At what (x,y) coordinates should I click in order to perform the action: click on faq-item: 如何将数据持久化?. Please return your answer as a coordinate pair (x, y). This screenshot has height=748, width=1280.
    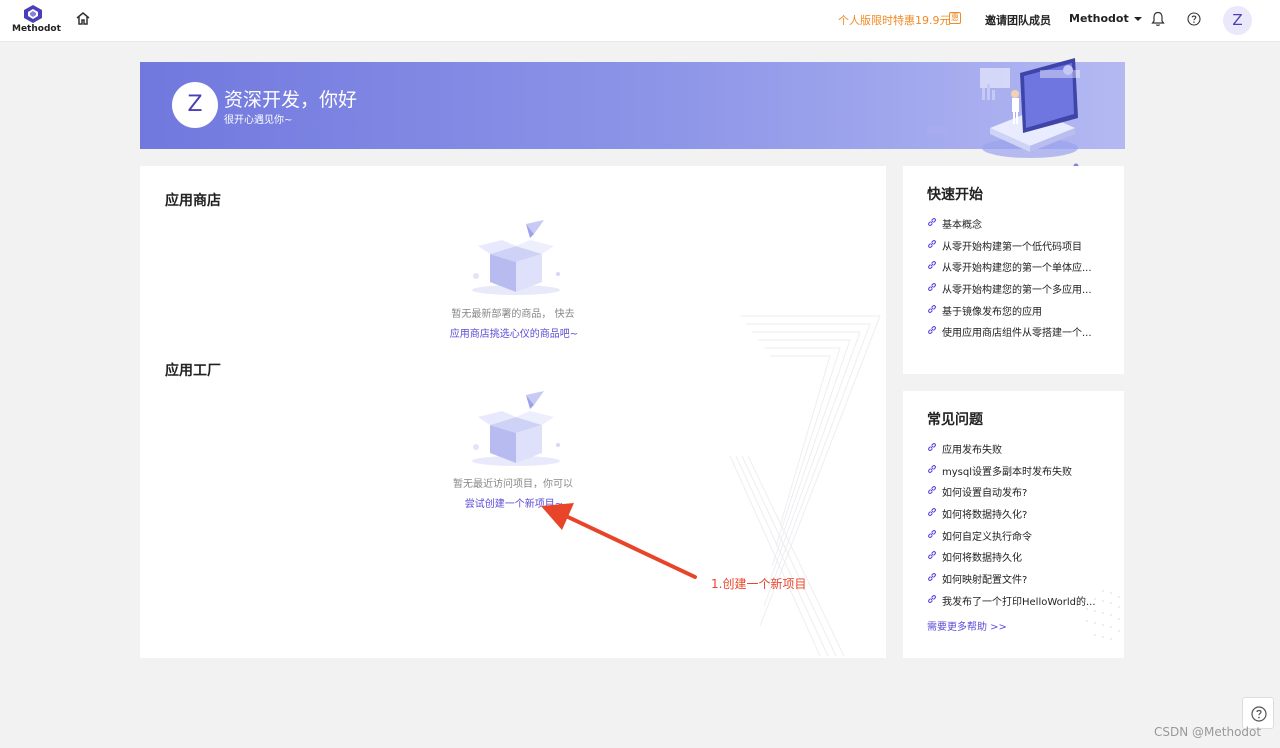
    Looking at the image, I should click on (1017, 517).